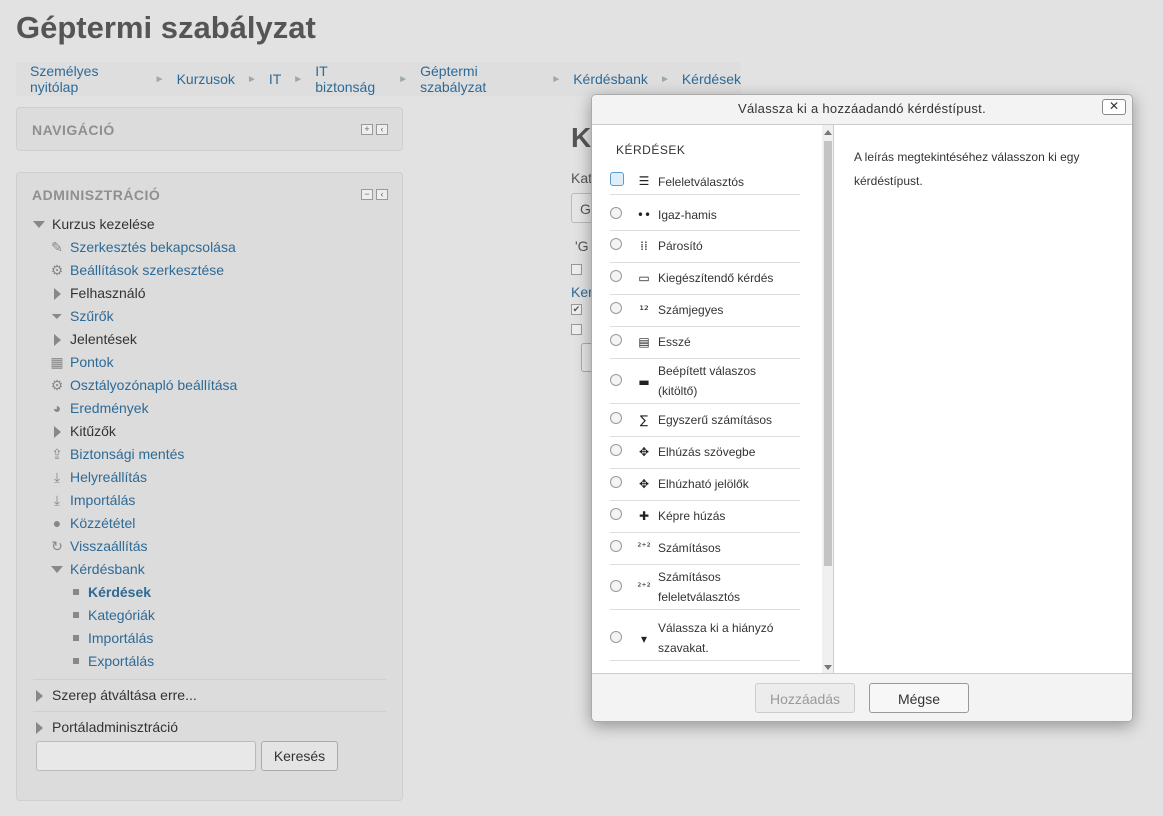  Describe the element at coordinates (209, 615) in the screenshot. I see `tree-categories: Kategóriák` at that location.